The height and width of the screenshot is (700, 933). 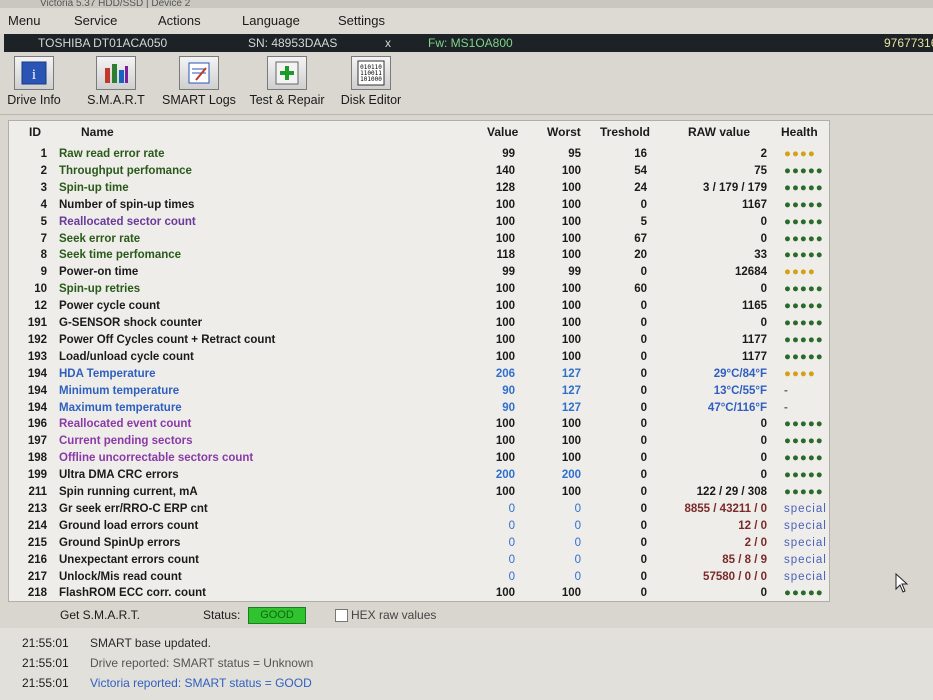 What do you see at coordinates (341, 615) in the screenshot?
I see `hex-raw-checkbox` at bounding box center [341, 615].